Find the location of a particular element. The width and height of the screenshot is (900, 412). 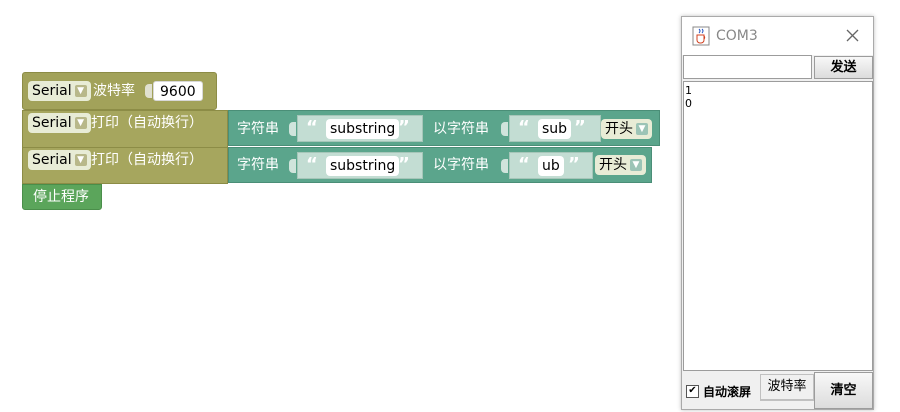

stop-program-label: 停止程序 is located at coordinates (61, 197).